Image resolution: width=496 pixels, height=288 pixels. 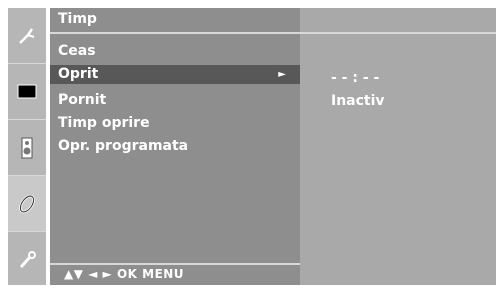 I want to click on menu-item-label: Oprit, so click(x=78, y=74).